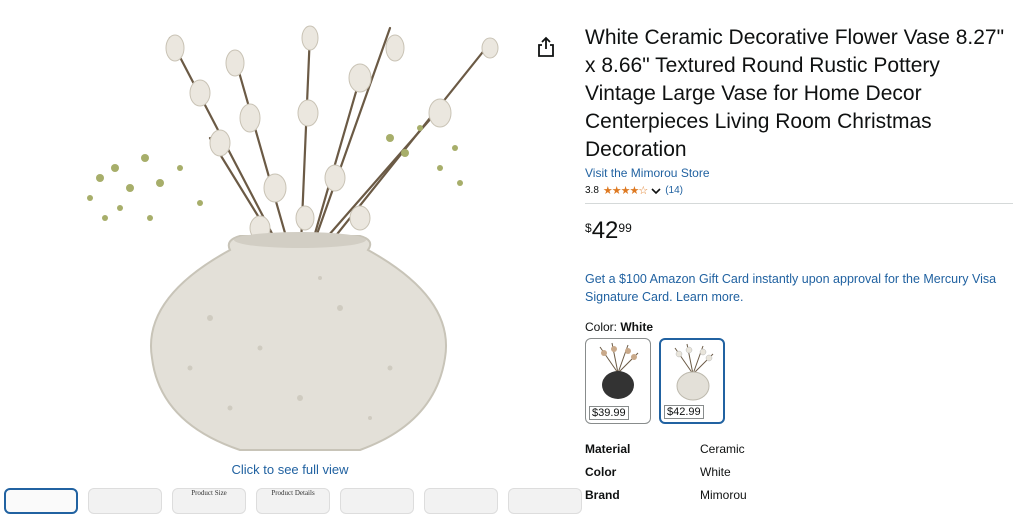 The image size is (1024, 514). What do you see at coordinates (799, 327) in the screenshot?
I see `color-selection-label: Color: White` at bounding box center [799, 327].